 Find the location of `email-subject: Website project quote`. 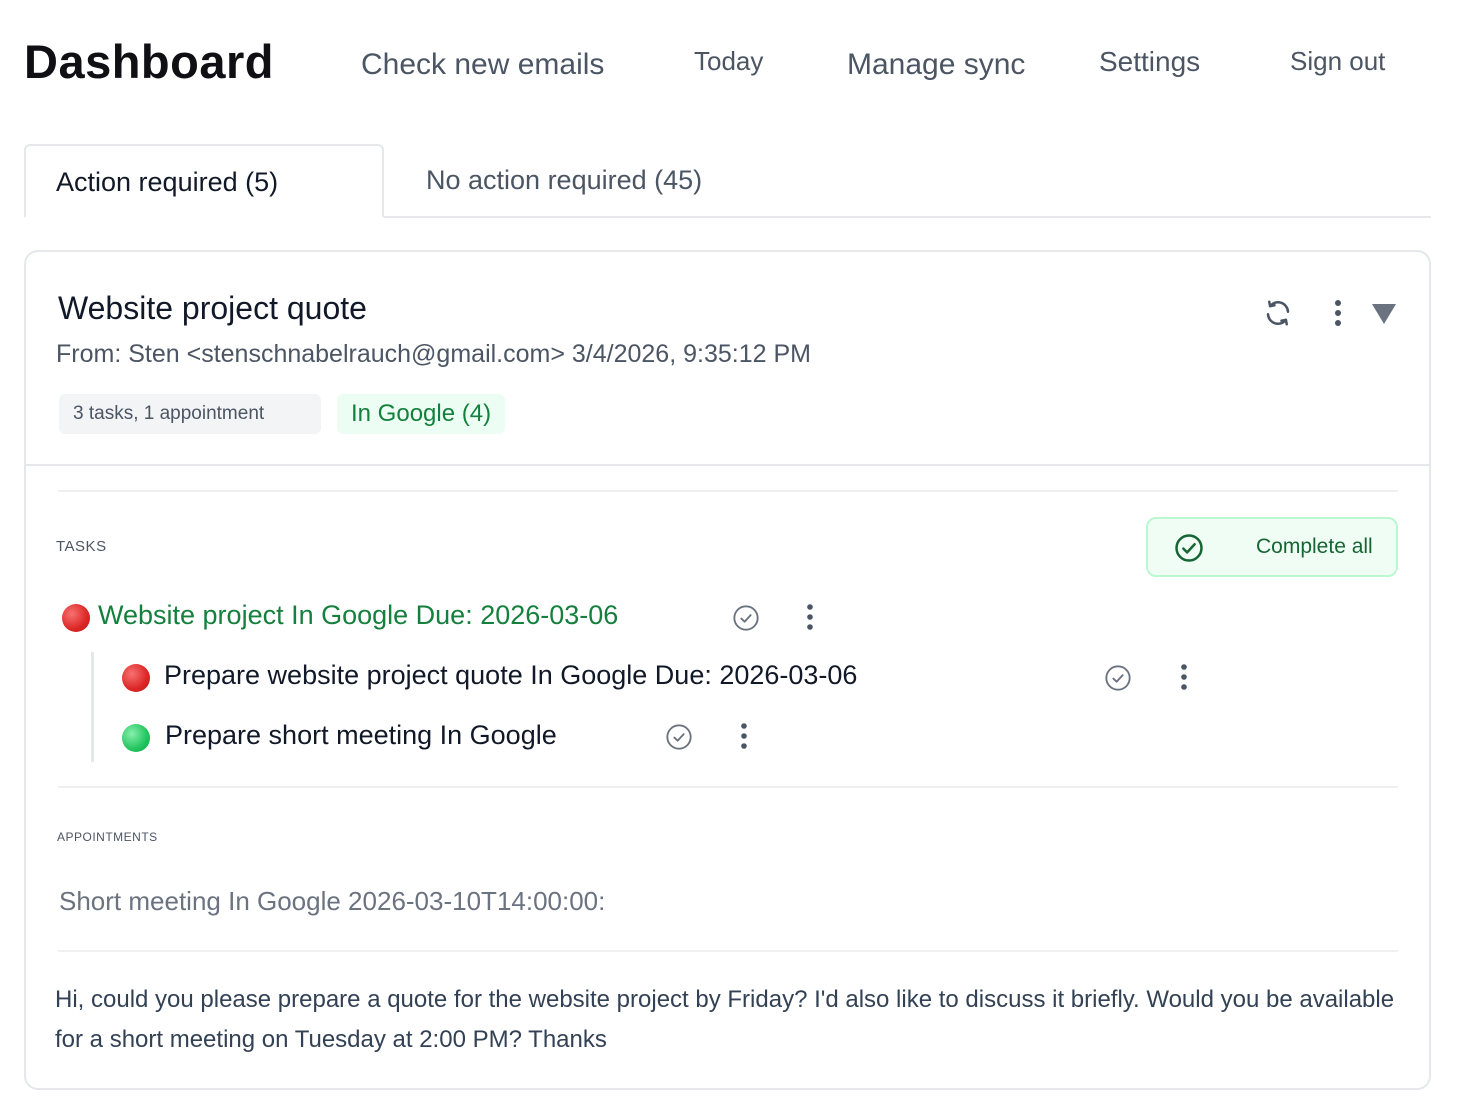

email-subject: Website project quote is located at coordinates (212, 308).